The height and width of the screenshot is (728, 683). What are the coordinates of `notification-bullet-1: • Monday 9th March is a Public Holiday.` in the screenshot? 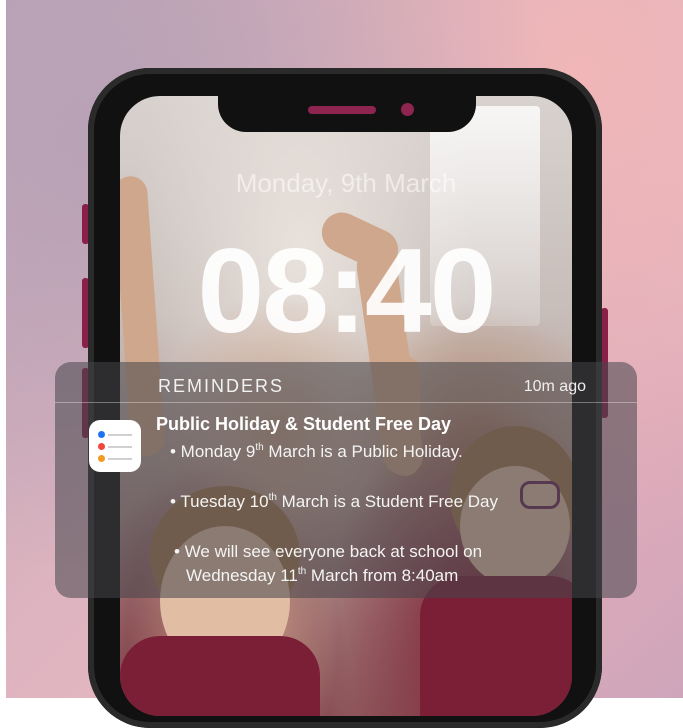 It's located at (370, 452).